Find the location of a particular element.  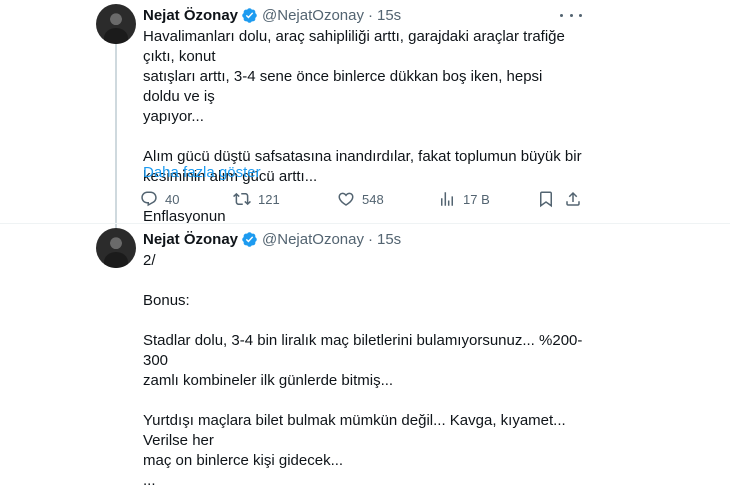

like-count: 548 is located at coordinates (373, 199).